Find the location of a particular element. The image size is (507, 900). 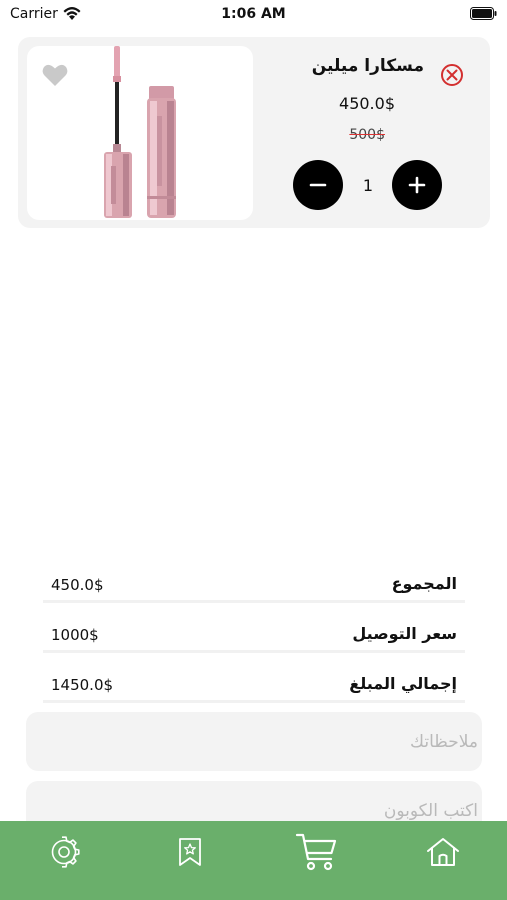

subtotal-row: المجموع 450.0$ is located at coordinates (254, 593).